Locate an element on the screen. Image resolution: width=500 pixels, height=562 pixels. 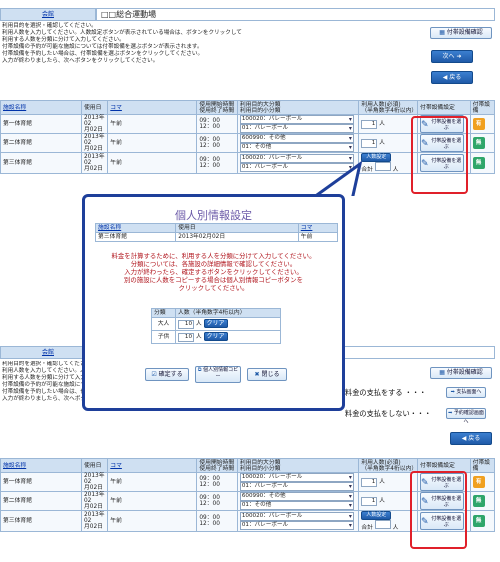
copy-personal-info-button: ⧉ 個人別情報コピー is located at coordinates (218, 374).